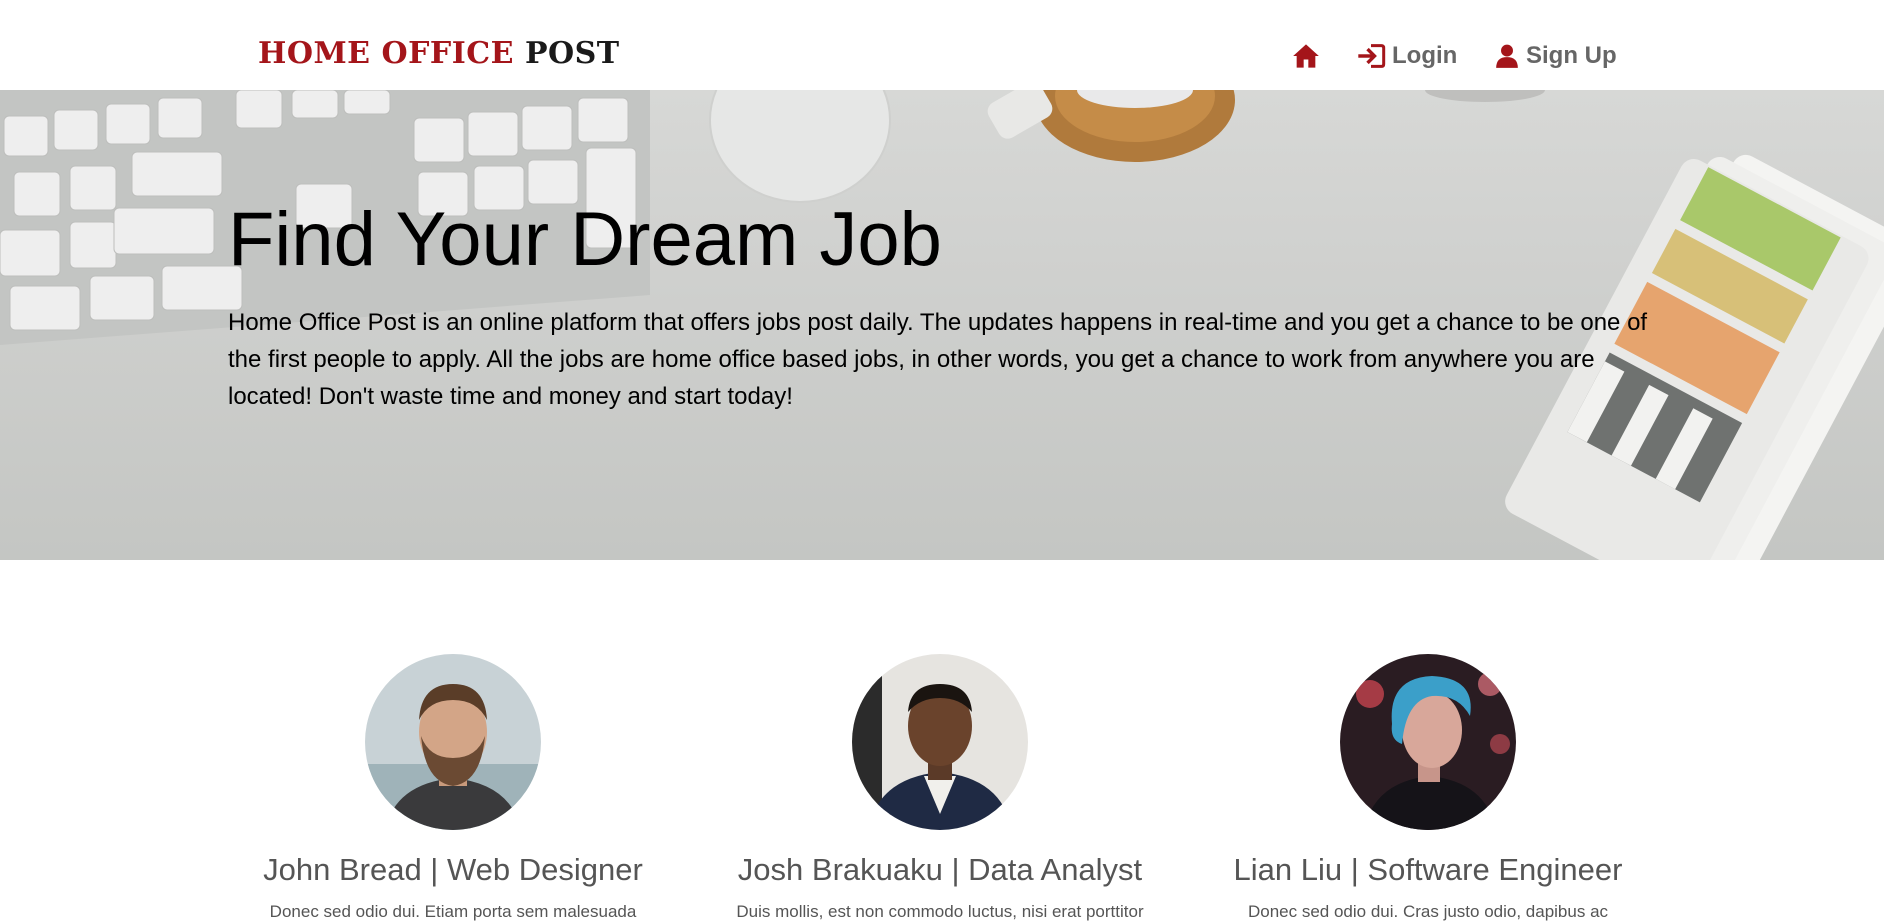  What do you see at coordinates (1571, 55) in the screenshot?
I see `signup-label: Sign Up` at bounding box center [1571, 55].